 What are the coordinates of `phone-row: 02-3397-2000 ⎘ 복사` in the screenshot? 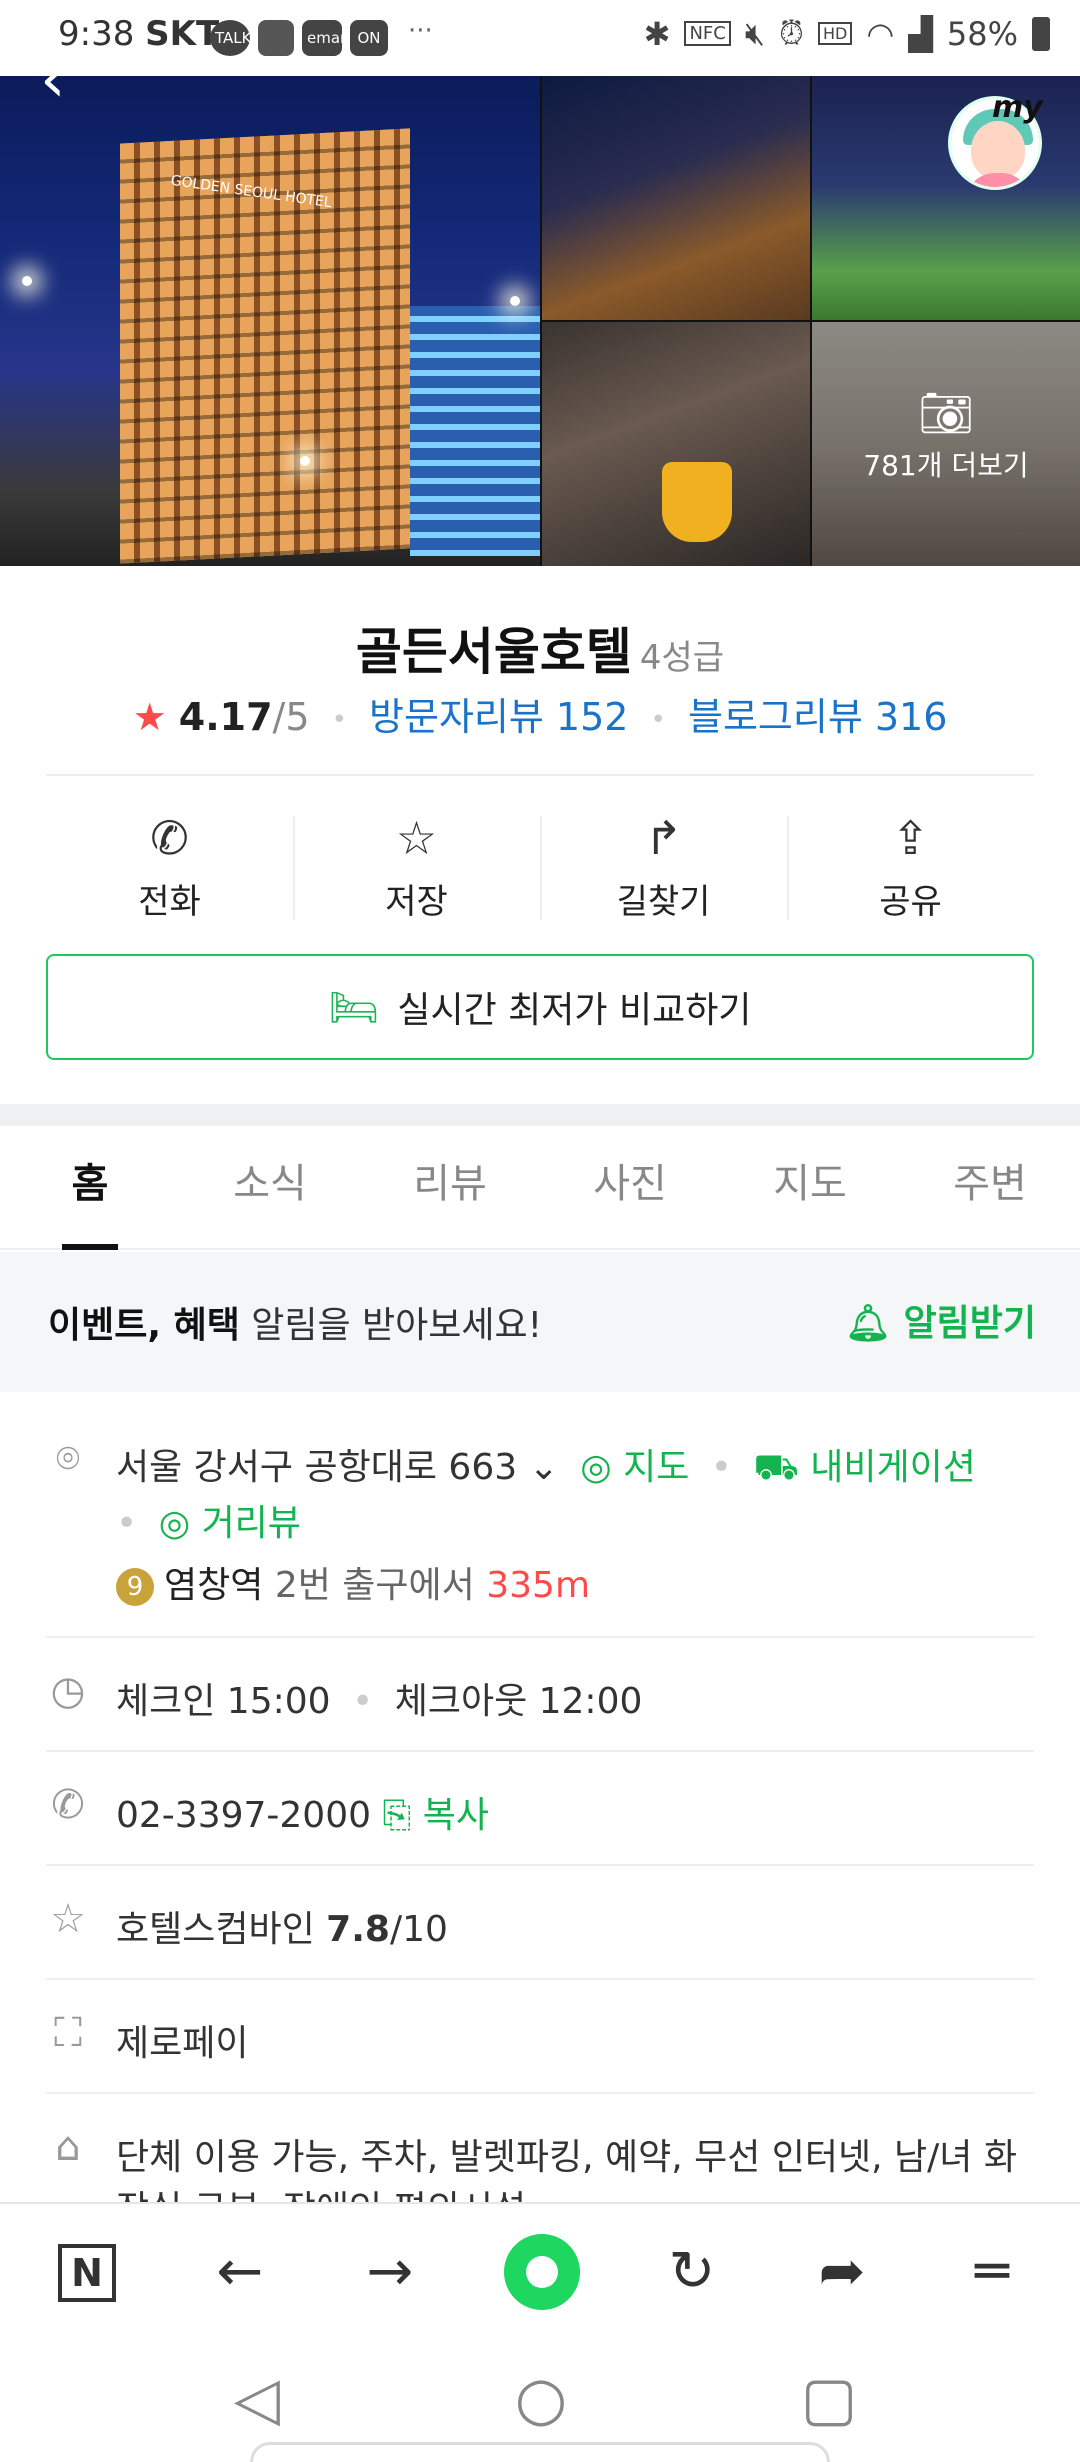 It's located at (302, 1812).